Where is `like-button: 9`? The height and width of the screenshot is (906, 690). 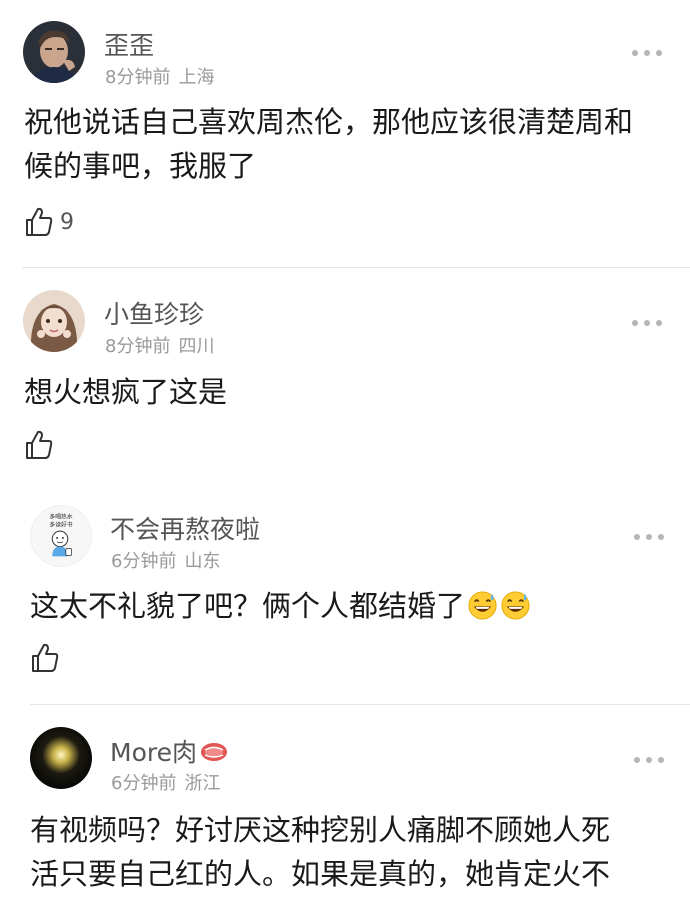
like-button: 9 is located at coordinates (49, 222).